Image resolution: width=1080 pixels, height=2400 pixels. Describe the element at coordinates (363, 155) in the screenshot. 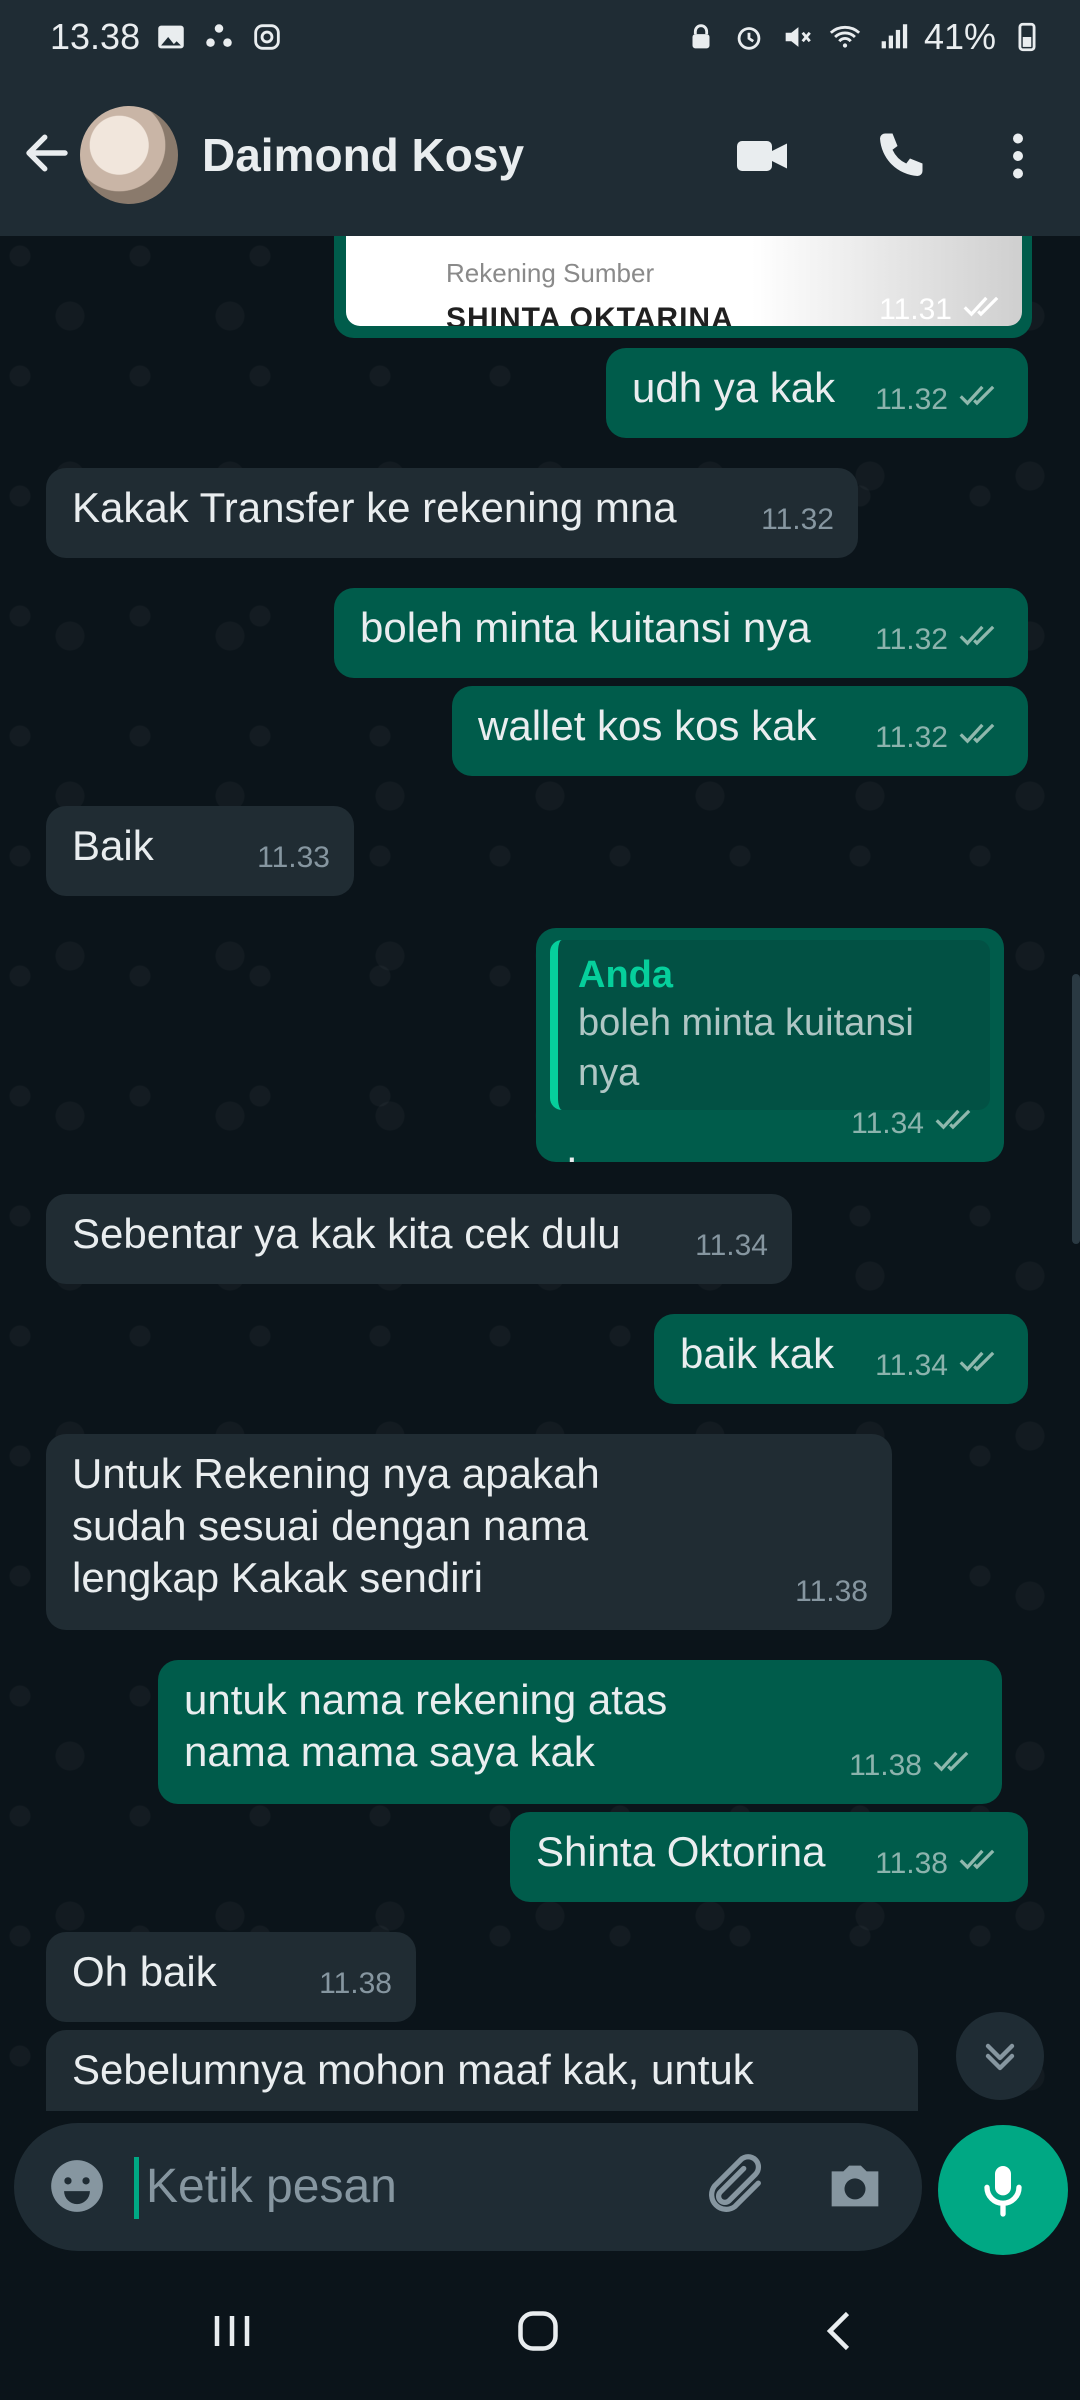

I see `contact-name: Daimond Kosy` at that location.